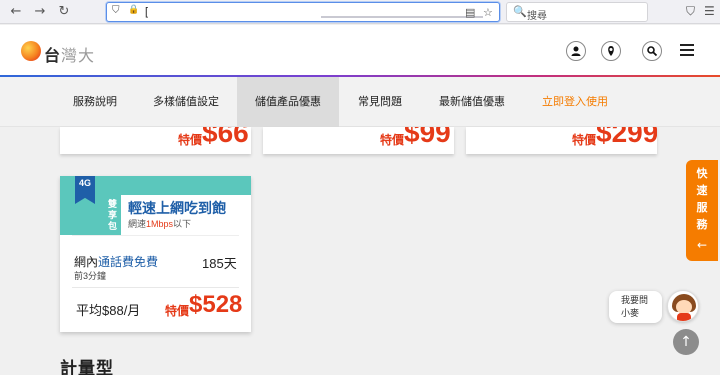 The image size is (720, 375). I want to click on plan-card-title-box: 雙享包 輕速上網吃到飽 網速1Mbps以下, so click(177, 215).